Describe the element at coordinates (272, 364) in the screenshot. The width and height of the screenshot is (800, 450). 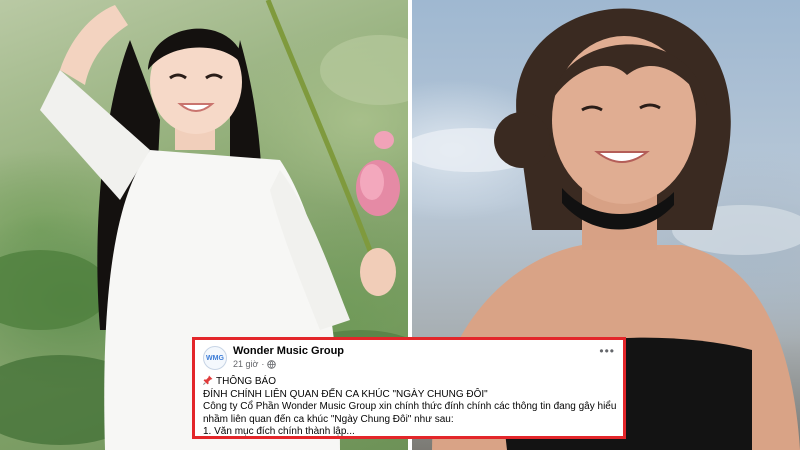
I see `globe-icon` at that location.